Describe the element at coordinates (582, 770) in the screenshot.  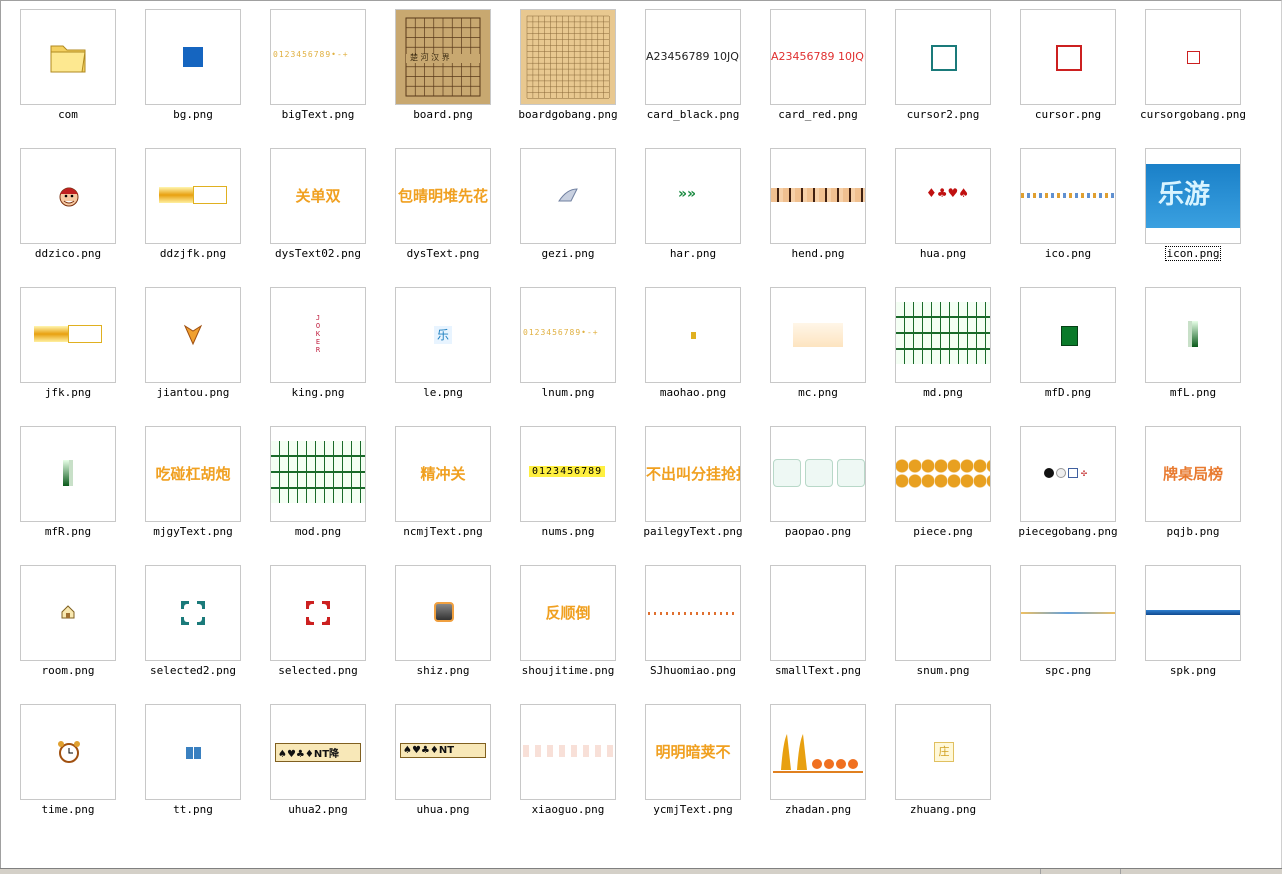
I see `file-item: xiaoguo.png` at that location.